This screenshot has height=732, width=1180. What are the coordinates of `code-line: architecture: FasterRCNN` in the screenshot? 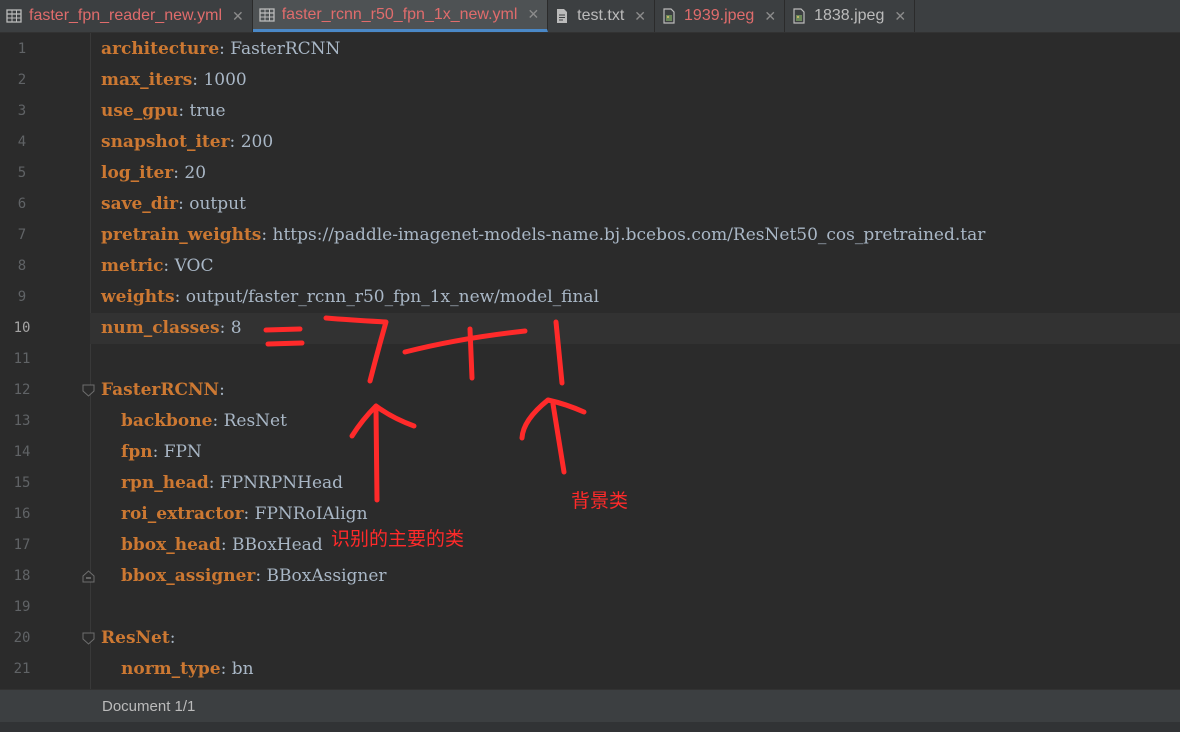 It's located at (220, 49).